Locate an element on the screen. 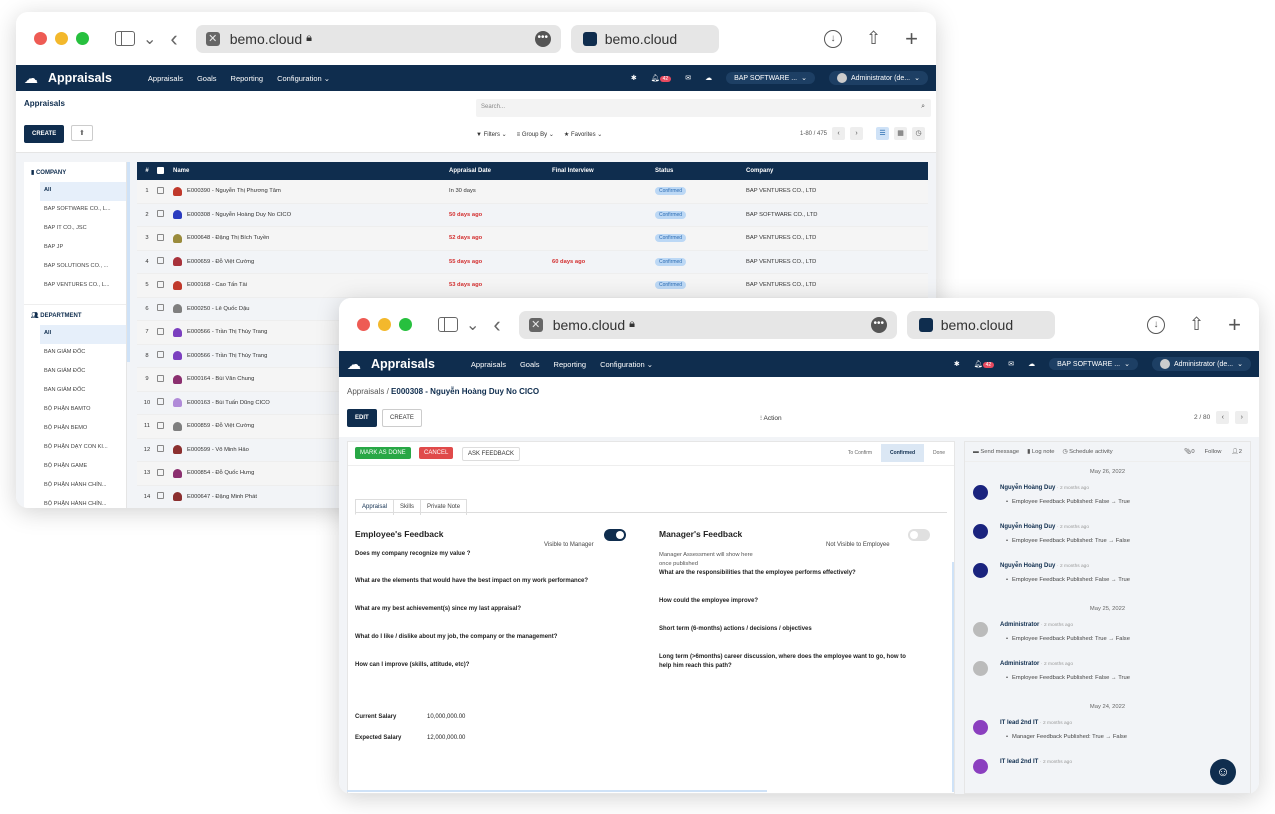 Image resolution: width=1275 pixels, height=814 pixels. col-name: Name is located at coordinates (311, 171).